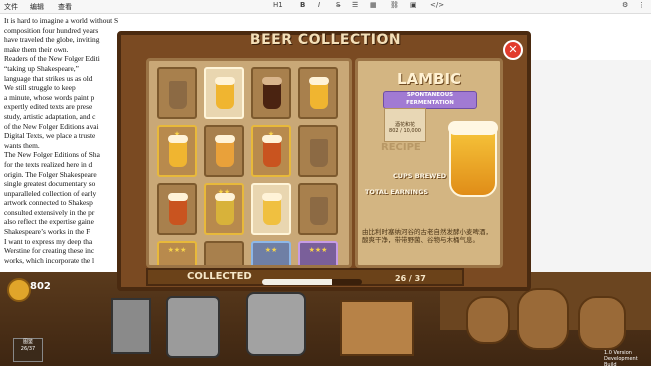 This screenshot has width=651, height=368. Describe the element at coordinates (413, 5) in the screenshot. I see `image-icon: ▣` at that location.